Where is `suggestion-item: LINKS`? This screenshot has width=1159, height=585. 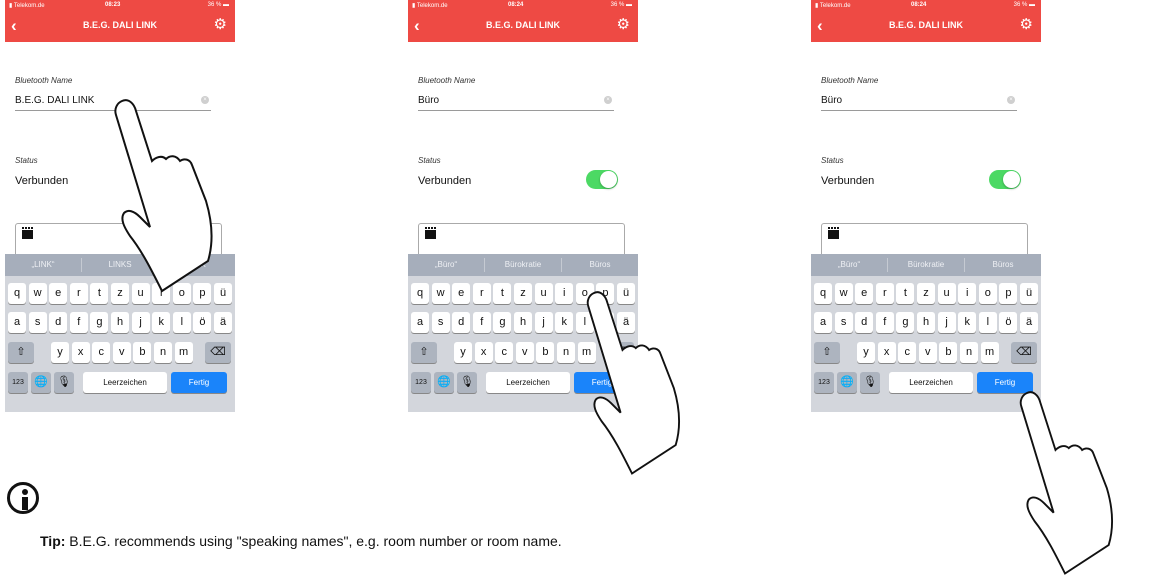 suggestion-item: LINKS is located at coordinates (120, 264).